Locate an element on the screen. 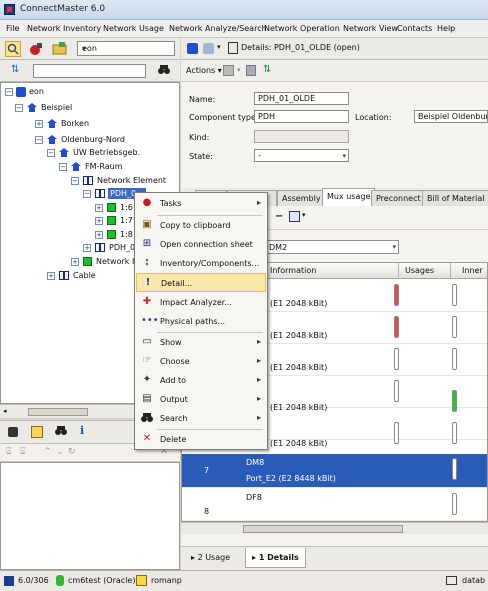  menu-network-inventory: Network Inventory is located at coordinates (64, 28).